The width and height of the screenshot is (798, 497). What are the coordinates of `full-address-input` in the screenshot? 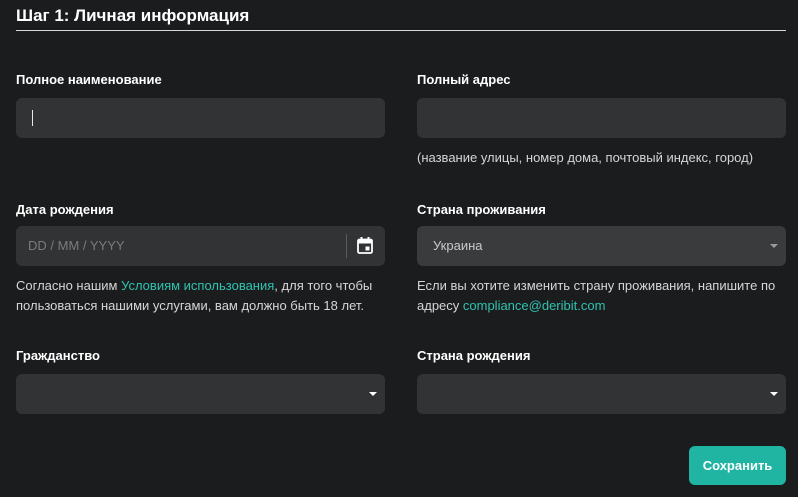 It's located at (601, 118).